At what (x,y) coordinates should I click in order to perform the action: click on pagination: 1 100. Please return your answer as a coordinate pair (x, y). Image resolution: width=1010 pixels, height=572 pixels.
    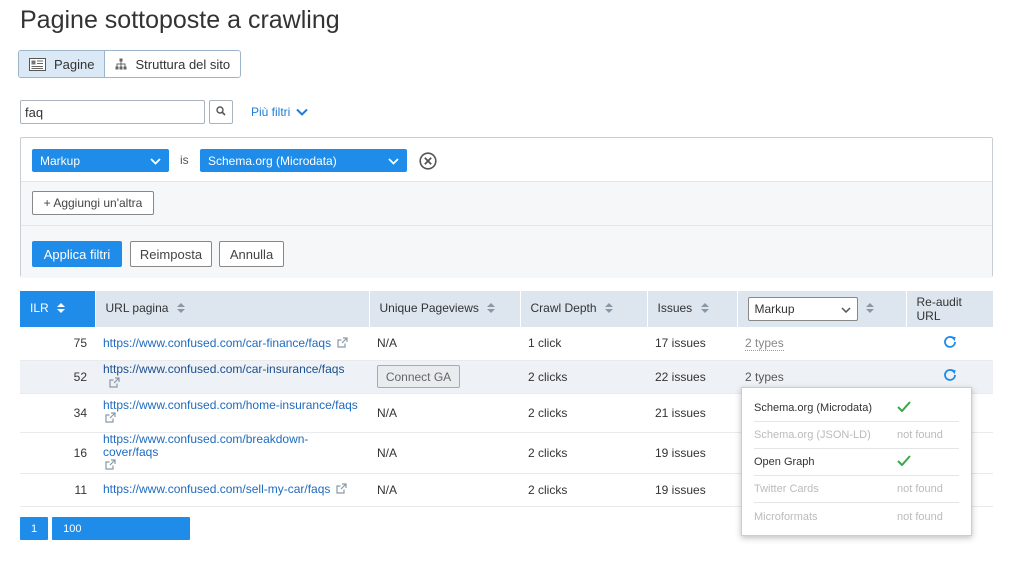
    Looking at the image, I should click on (105, 528).